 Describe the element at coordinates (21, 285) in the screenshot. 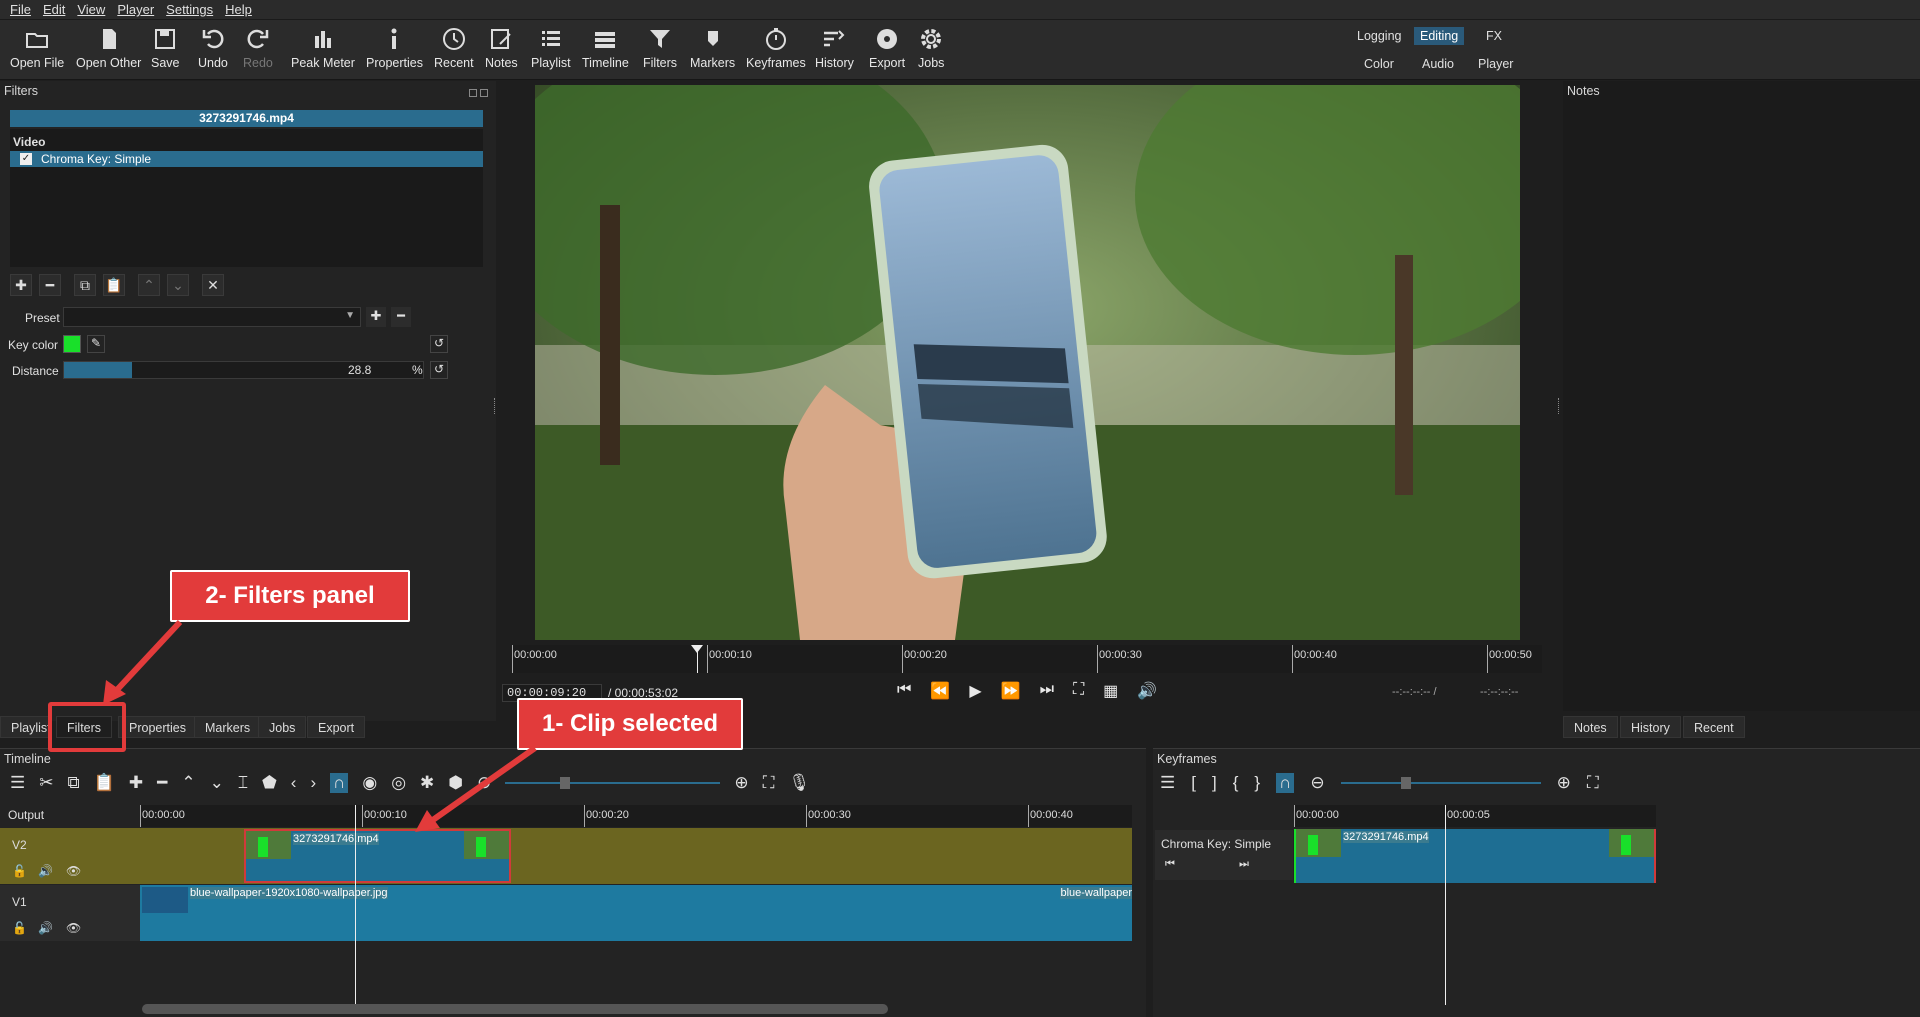

I see `add-filter-button: ✚` at that location.